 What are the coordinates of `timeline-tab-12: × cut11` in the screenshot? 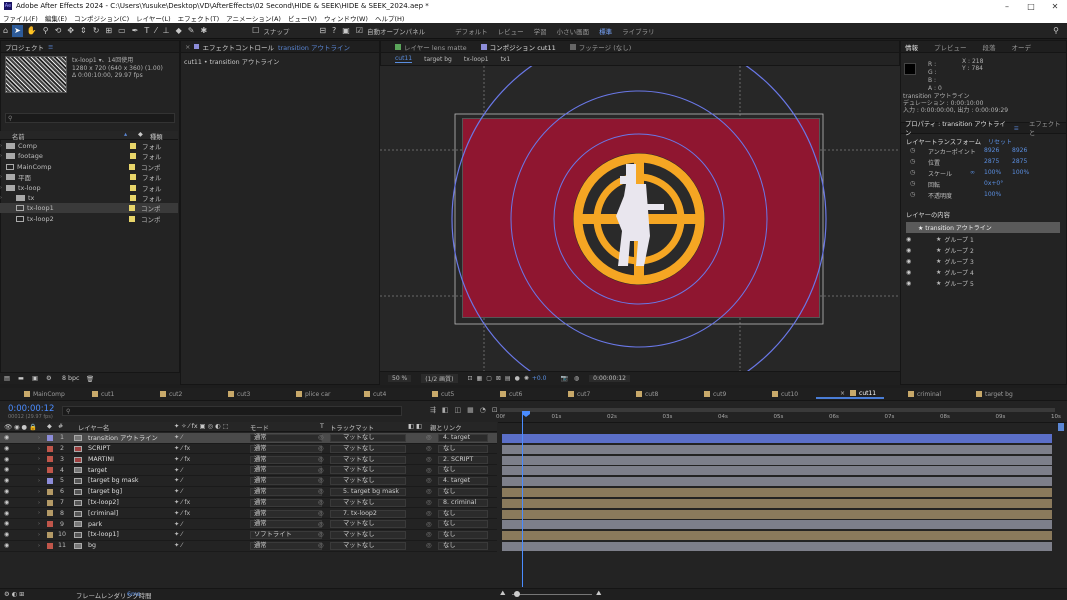 It's located at (850, 394).